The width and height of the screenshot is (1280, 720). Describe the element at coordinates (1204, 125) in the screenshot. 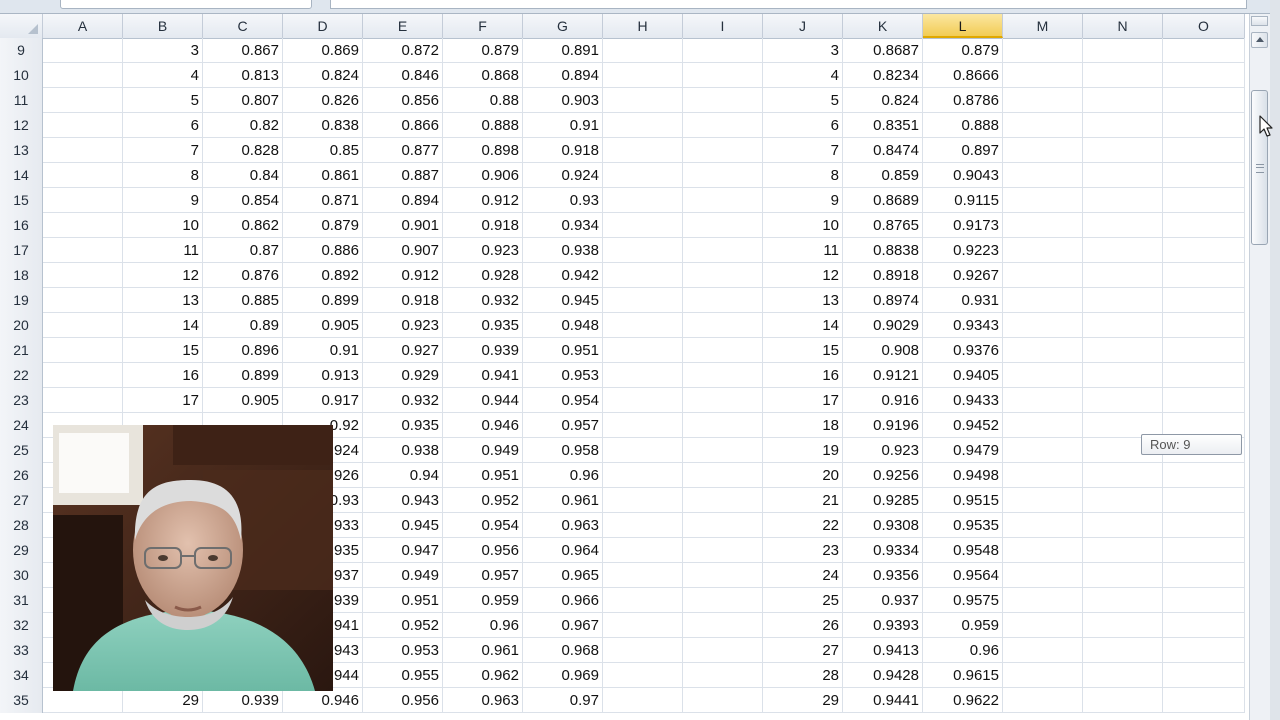

I see `cell-o12` at that location.